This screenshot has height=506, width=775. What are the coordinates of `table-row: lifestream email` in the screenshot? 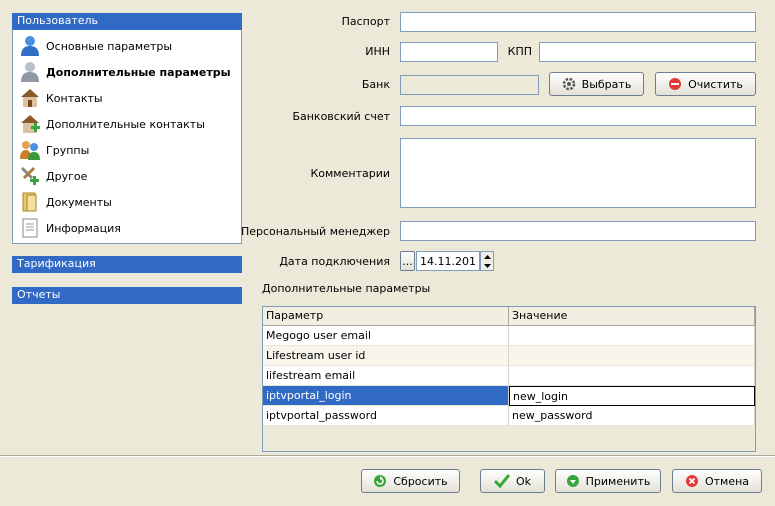 It's located at (509, 376).